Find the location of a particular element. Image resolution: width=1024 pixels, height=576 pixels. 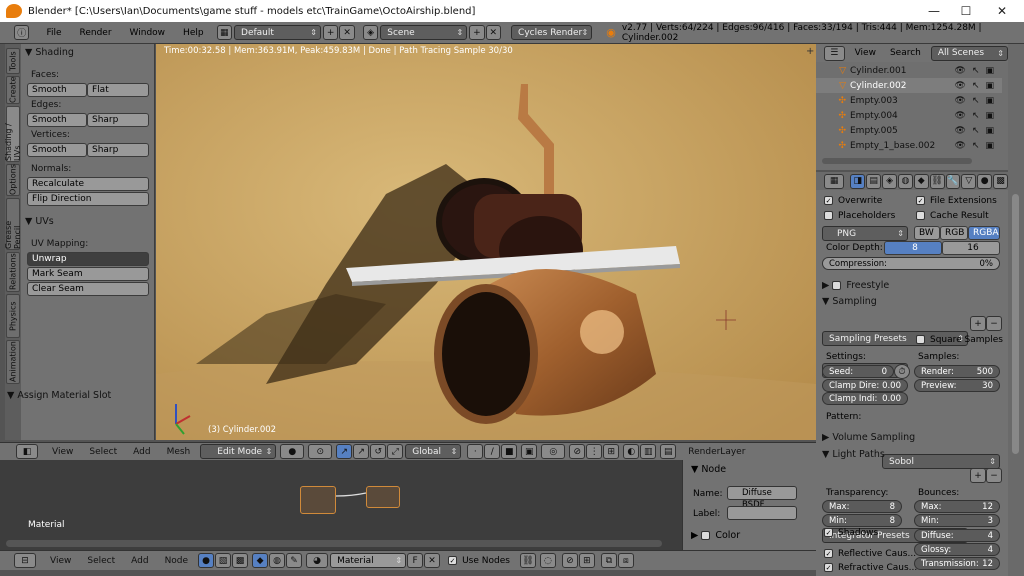

clamp-indirect-field: Clamp Indi: 0.00 is located at coordinates (865, 398).